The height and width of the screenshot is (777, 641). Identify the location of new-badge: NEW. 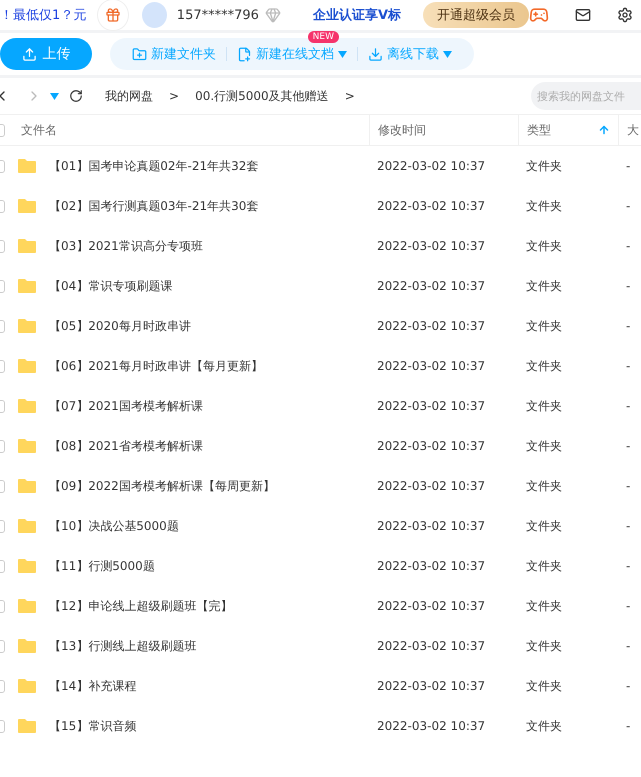
(323, 37).